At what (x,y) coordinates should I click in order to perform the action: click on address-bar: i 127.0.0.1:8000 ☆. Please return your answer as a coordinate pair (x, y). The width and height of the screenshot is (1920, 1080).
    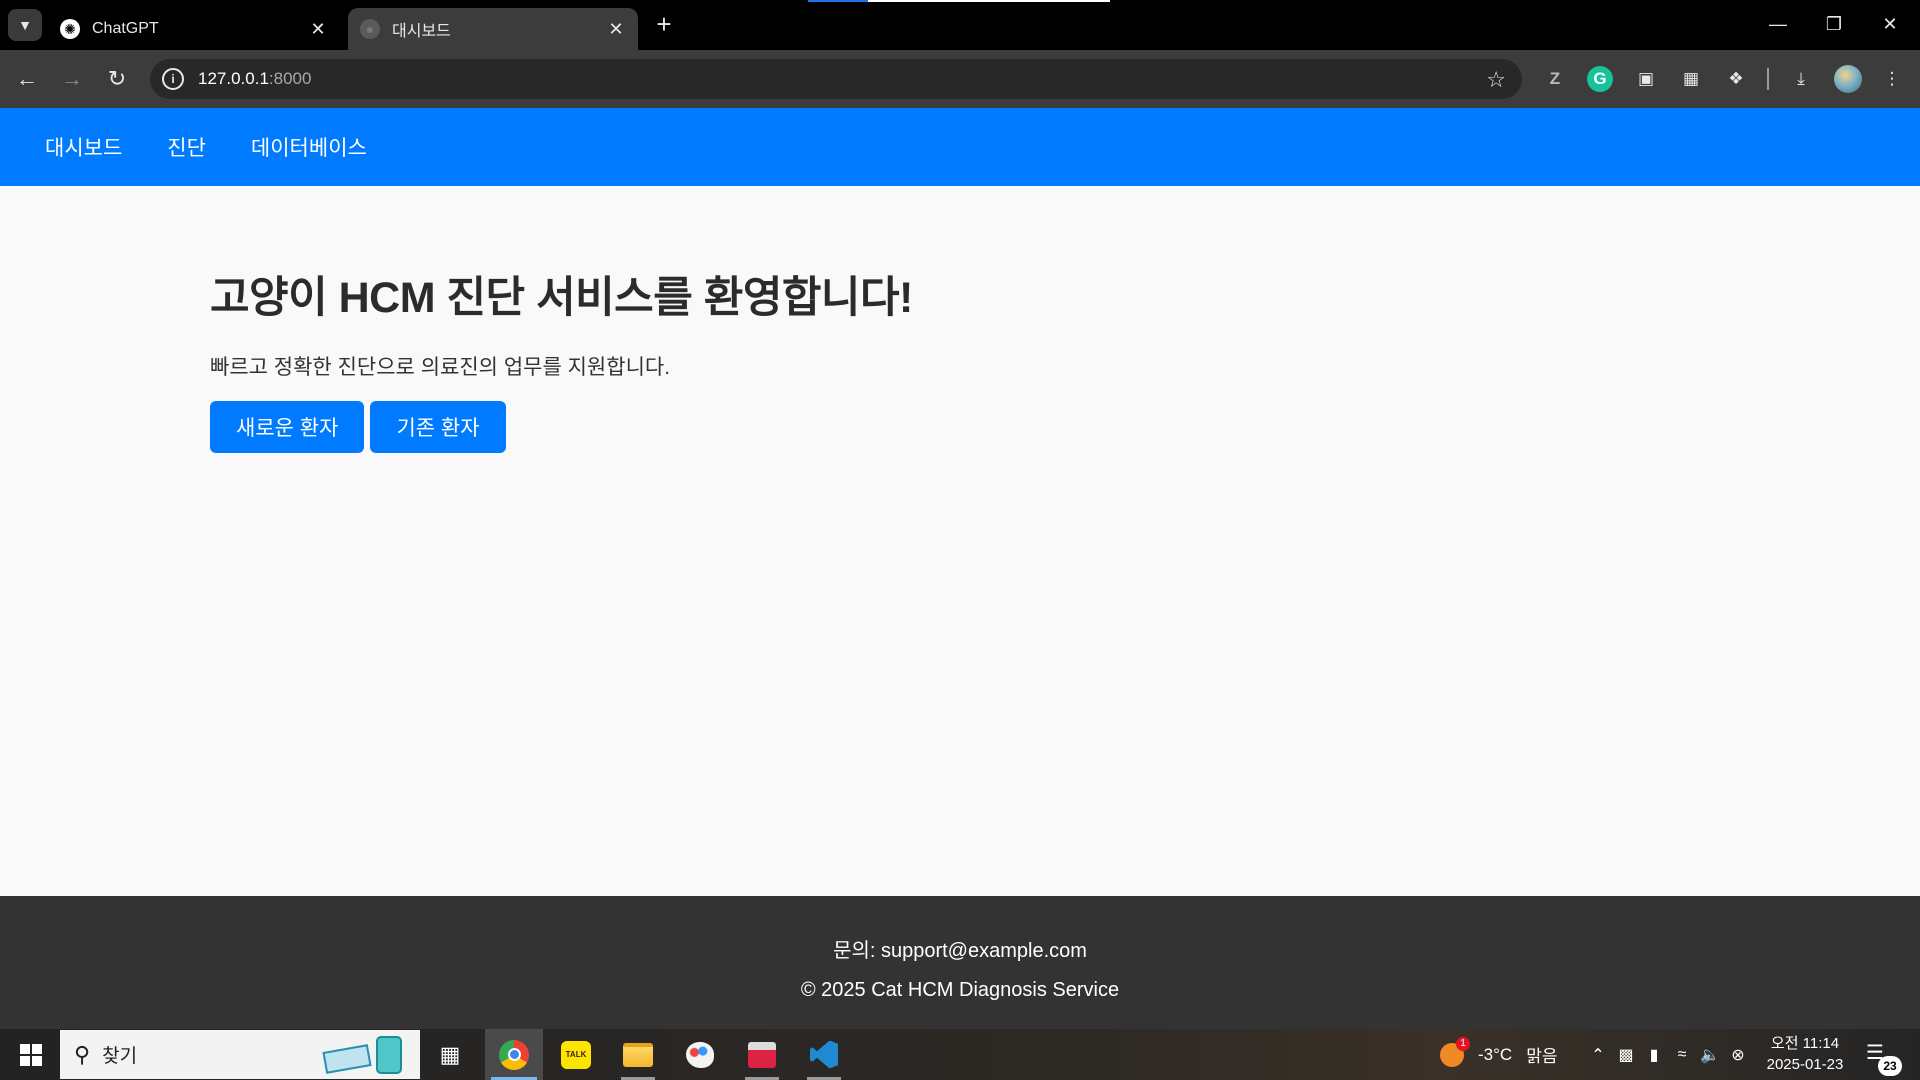
    Looking at the image, I should click on (836, 79).